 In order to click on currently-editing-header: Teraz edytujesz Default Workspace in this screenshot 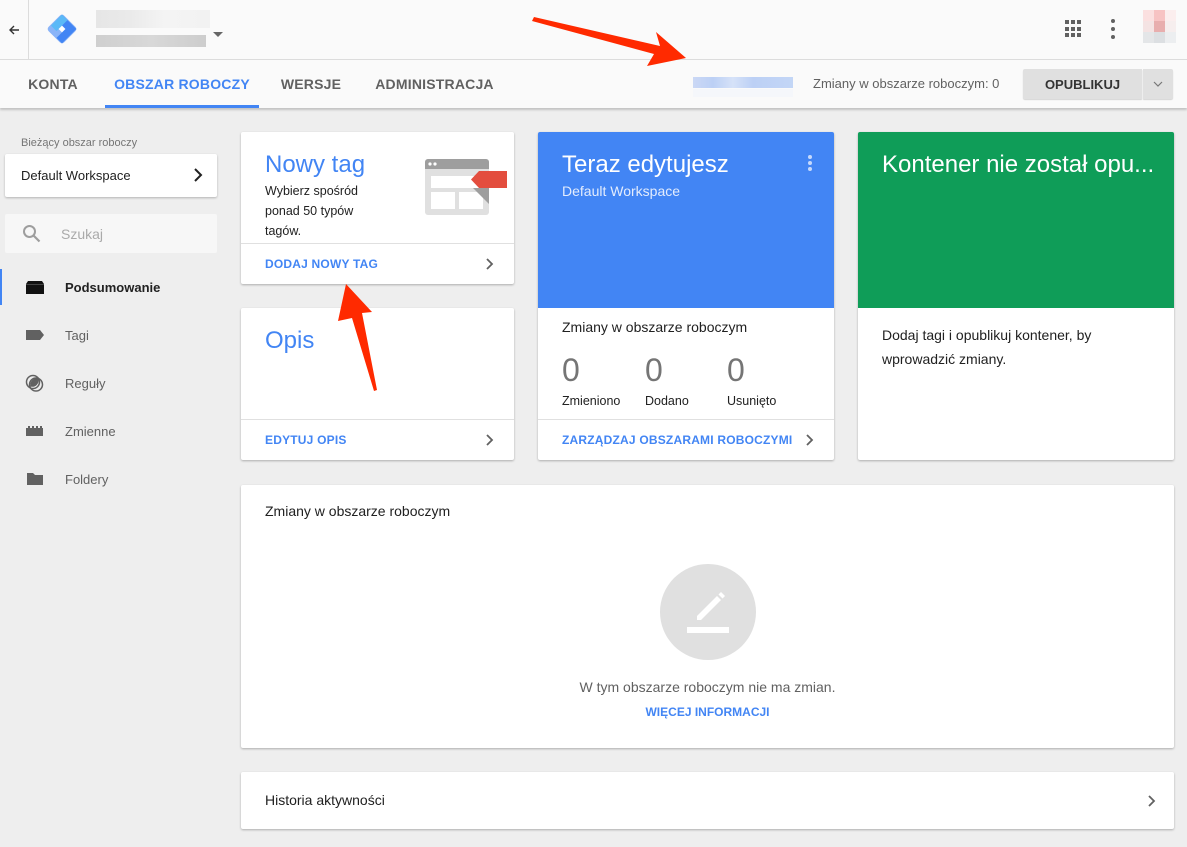, I will do `click(686, 220)`.